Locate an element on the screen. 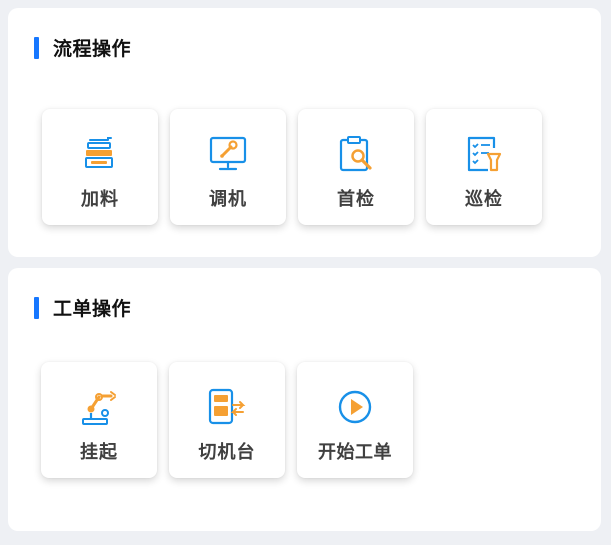 The height and width of the screenshot is (545, 611). feeder-icon is located at coordinates (100, 154).